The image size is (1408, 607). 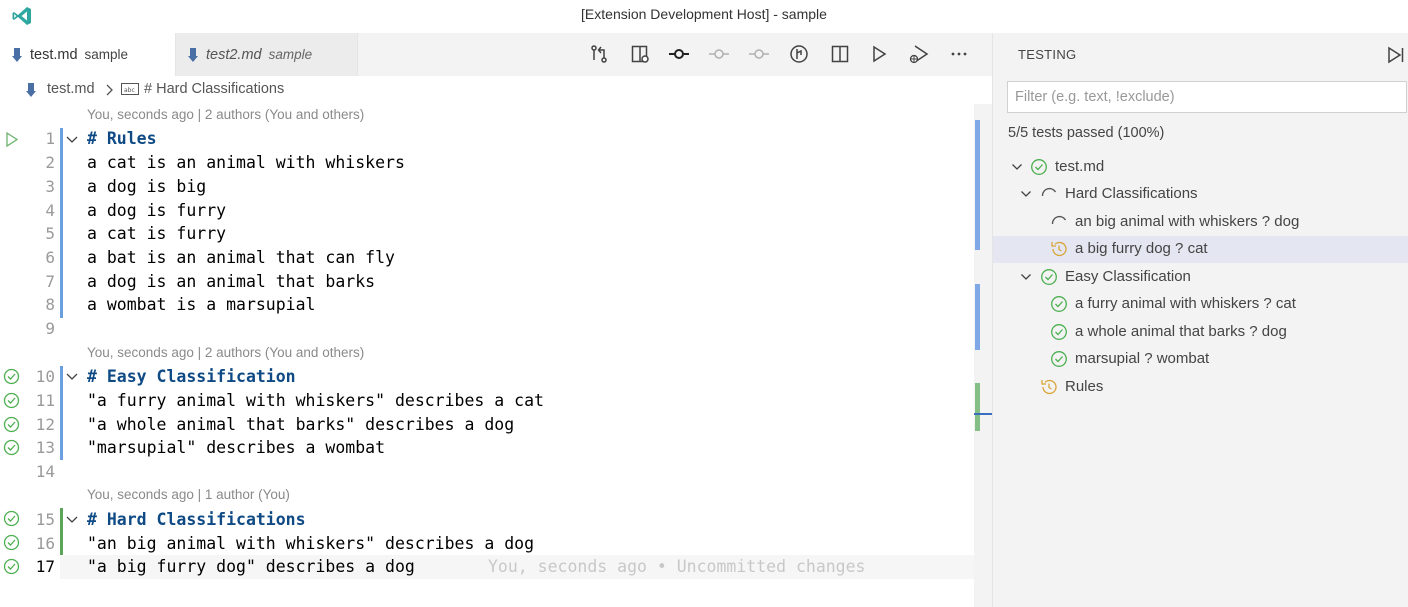 I want to click on inline-git-blame: You, seconds ago • Uncommitted changes, so click(x=677, y=566).